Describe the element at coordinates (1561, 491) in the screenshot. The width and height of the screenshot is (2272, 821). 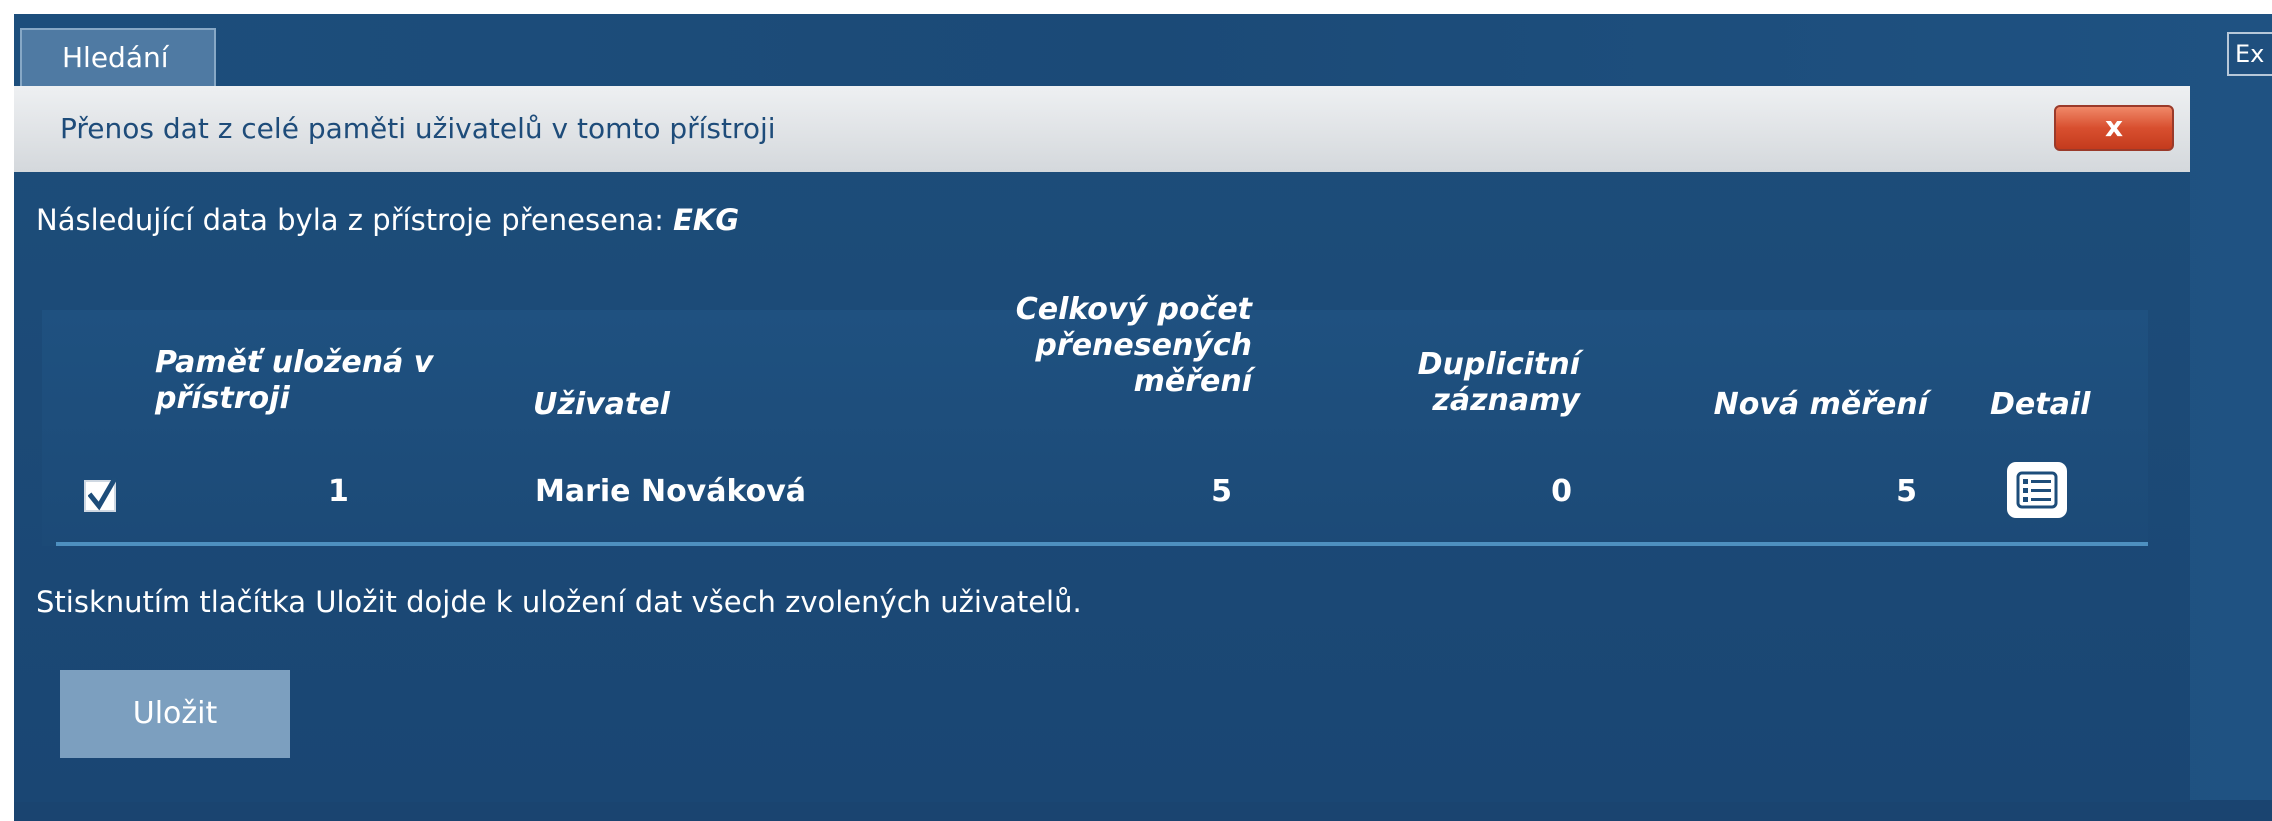
I see `cell-duplicates: 0` at that location.